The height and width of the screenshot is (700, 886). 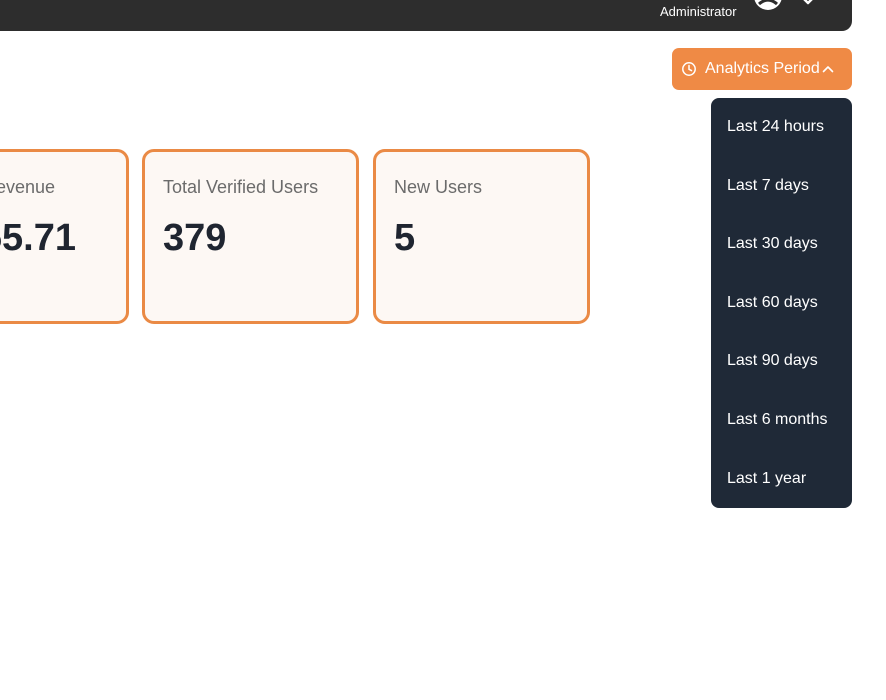 What do you see at coordinates (781, 244) in the screenshot?
I see `period-option-30-days: Last 30 days` at bounding box center [781, 244].